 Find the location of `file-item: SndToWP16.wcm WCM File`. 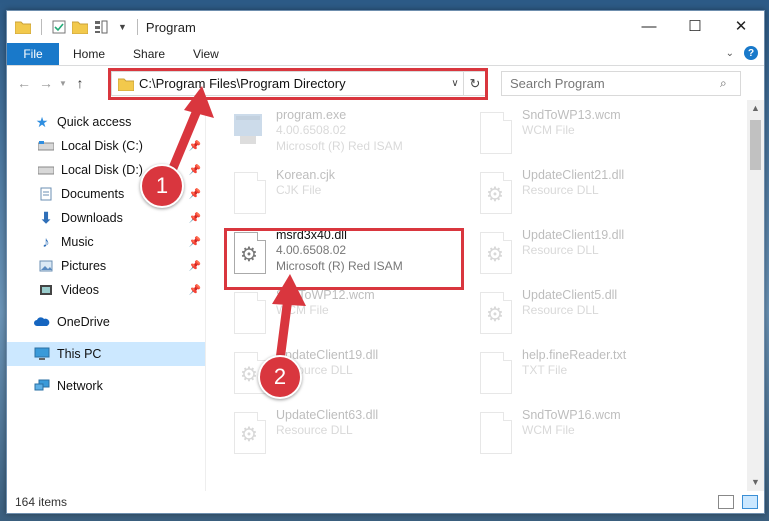

file-item: SndToWP16.wcm WCM File is located at coordinates (589, 436).